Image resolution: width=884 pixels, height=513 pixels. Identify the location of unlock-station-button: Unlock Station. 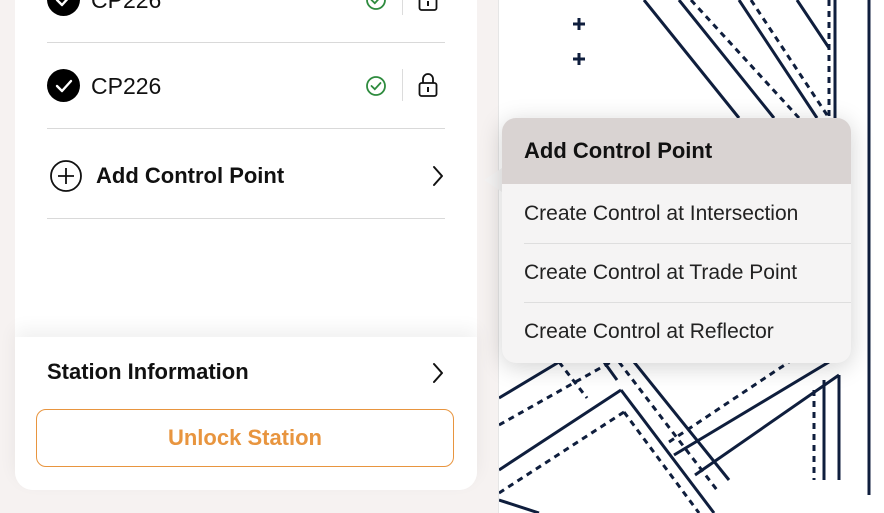
(245, 438).